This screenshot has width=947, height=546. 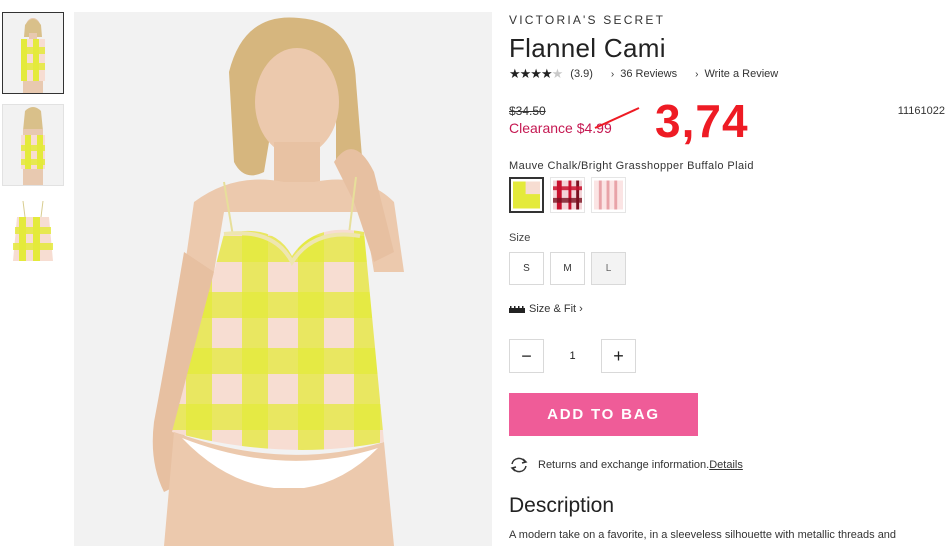 What do you see at coordinates (603, 414) in the screenshot?
I see `add-to-bag-button: ADD TO BAG` at bounding box center [603, 414].